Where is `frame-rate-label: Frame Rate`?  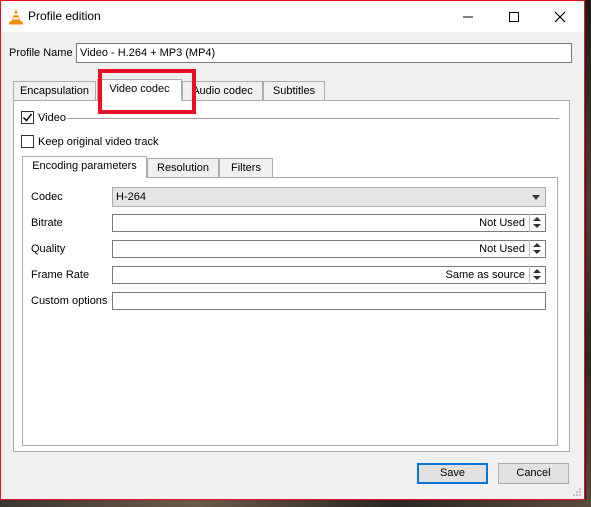 frame-rate-label: Frame Rate is located at coordinates (60, 275).